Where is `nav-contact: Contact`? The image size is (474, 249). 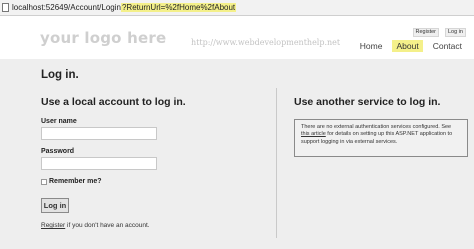 nav-contact: Contact is located at coordinates (447, 46).